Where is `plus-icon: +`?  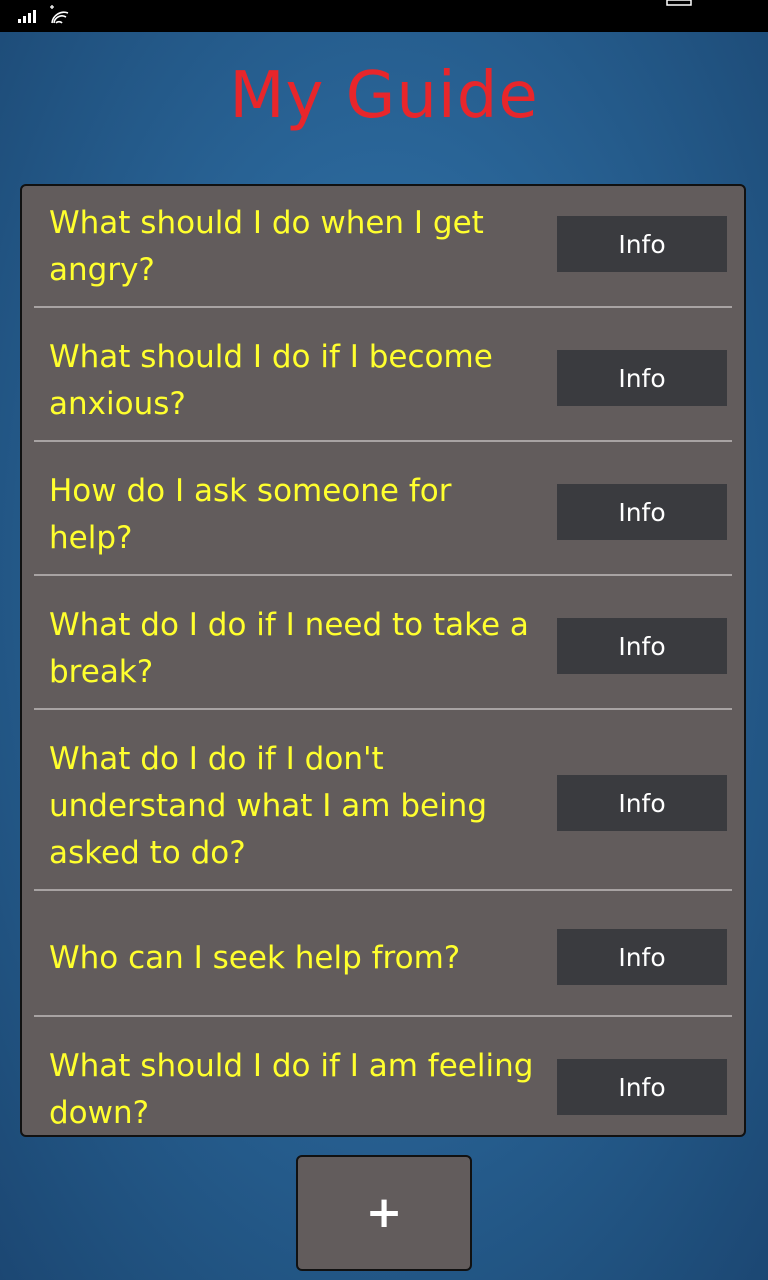 plus-icon: + is located at coordinates (384, 1212).